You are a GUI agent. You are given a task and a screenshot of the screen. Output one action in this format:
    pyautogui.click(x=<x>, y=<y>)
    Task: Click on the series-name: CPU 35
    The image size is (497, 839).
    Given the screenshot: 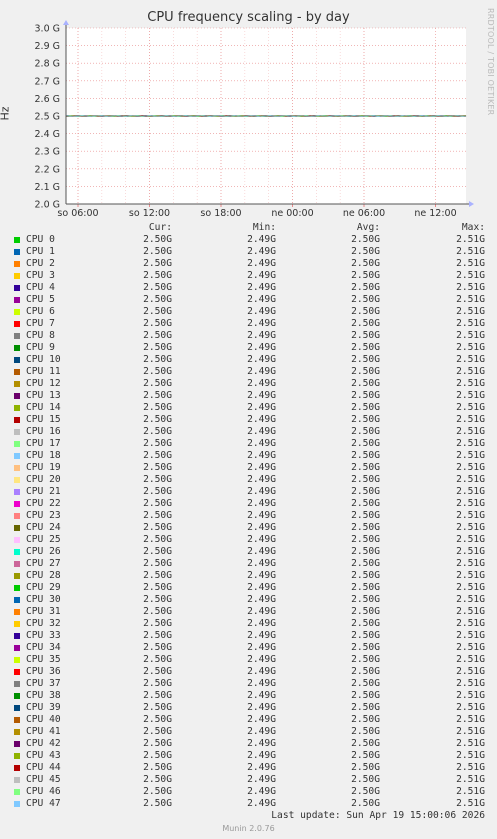 What is the action you would take?
    pyautogui.click(x=43, y=659)
    